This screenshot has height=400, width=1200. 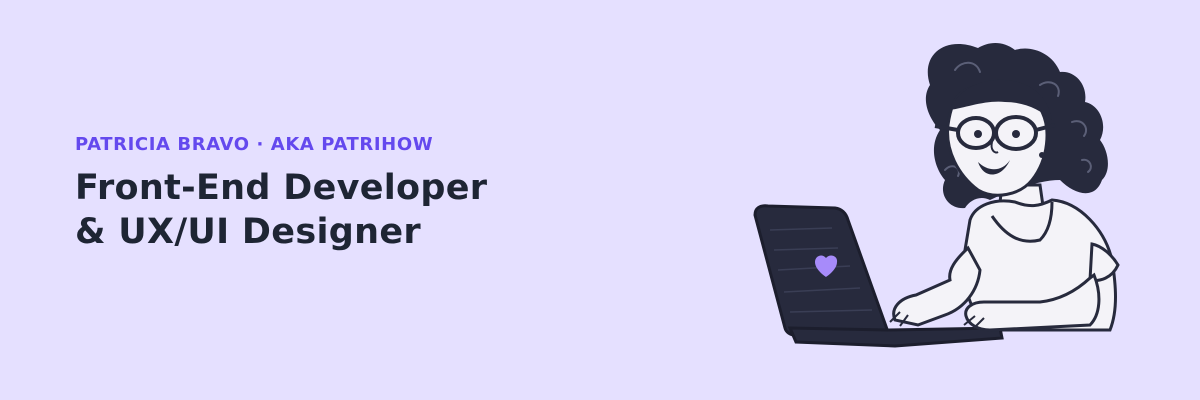 What do you see at coordinates (1042, 155) in the screenshot?
I see `earring` at bounding box center [1042, 155].